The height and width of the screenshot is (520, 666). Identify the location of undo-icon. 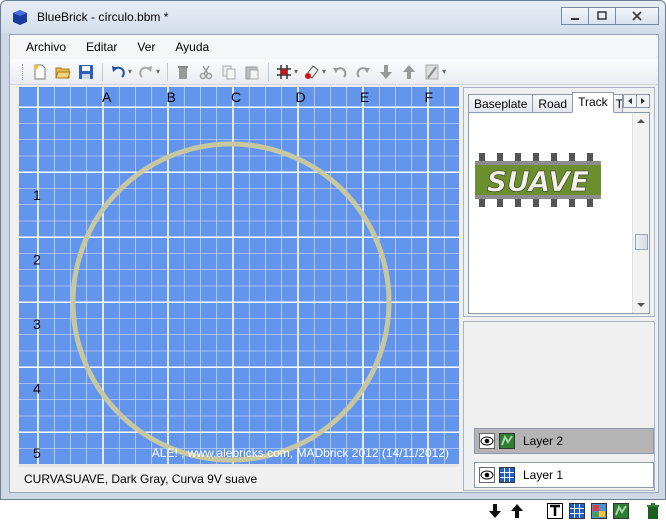
(118, 71).